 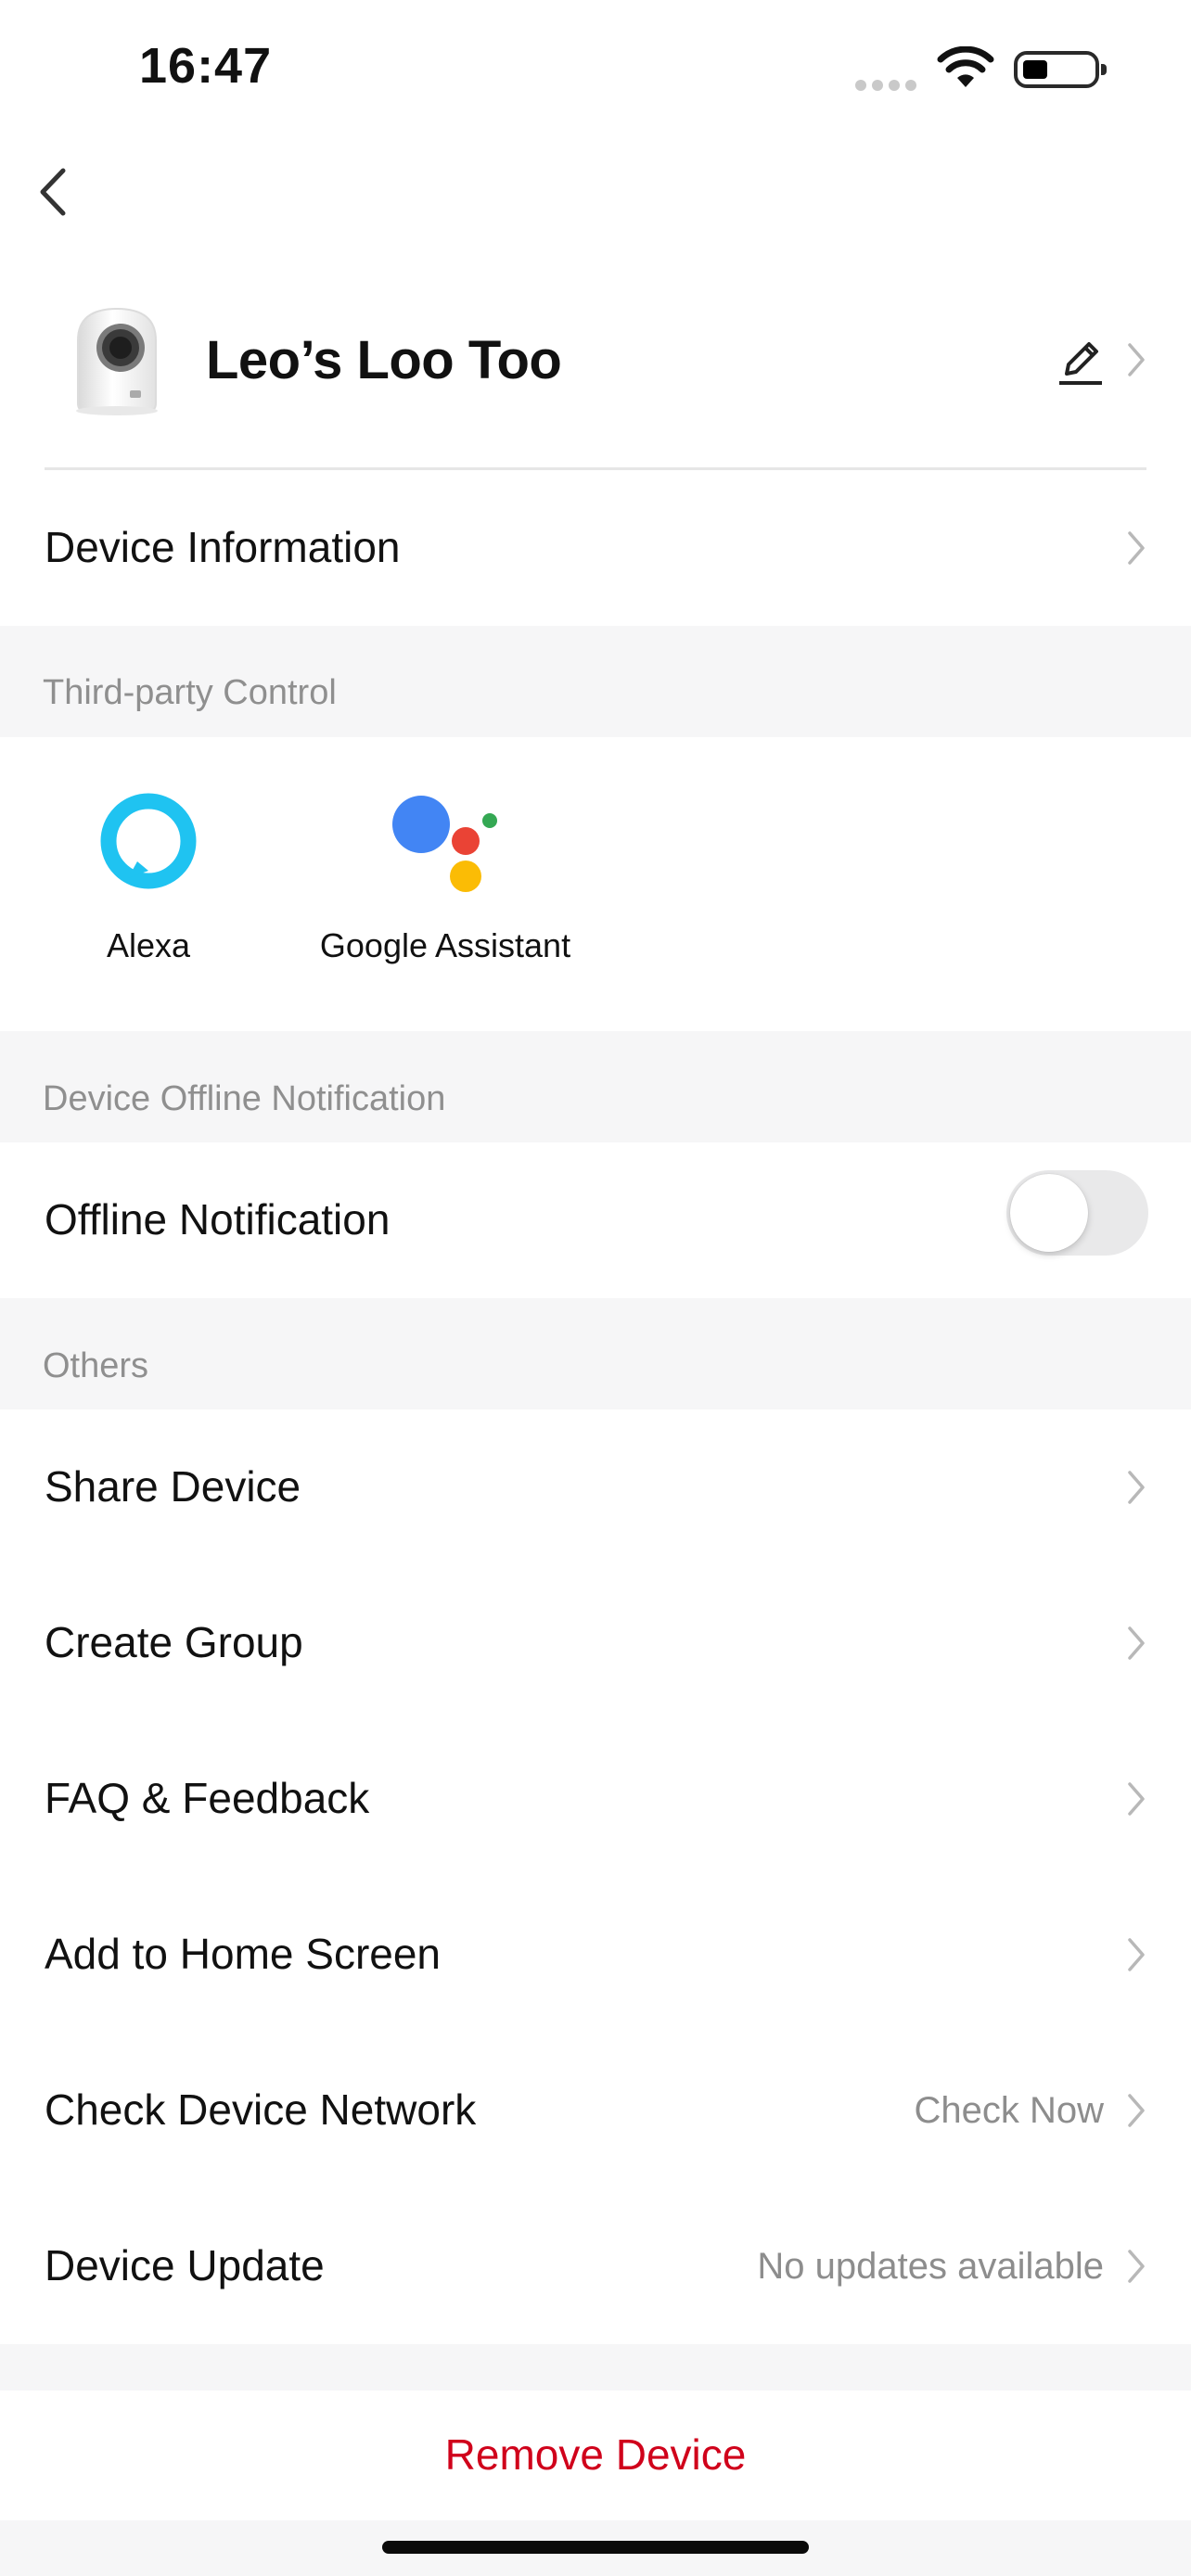 I want to click on remove-device-label: Remove Device, so click(x=595, y=2454).